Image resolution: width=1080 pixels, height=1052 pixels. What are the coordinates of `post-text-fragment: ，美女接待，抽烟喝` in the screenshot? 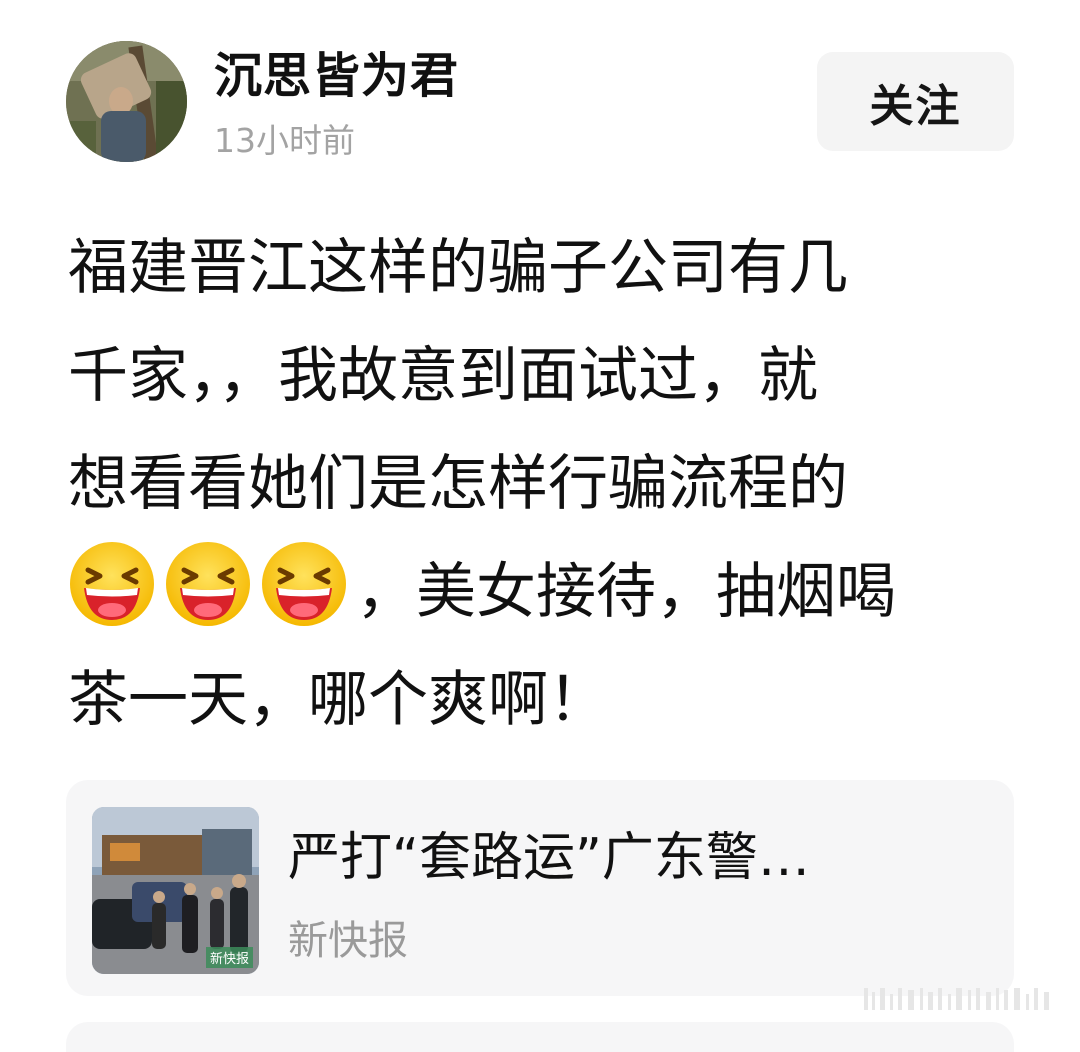 It's located at (626, 592).